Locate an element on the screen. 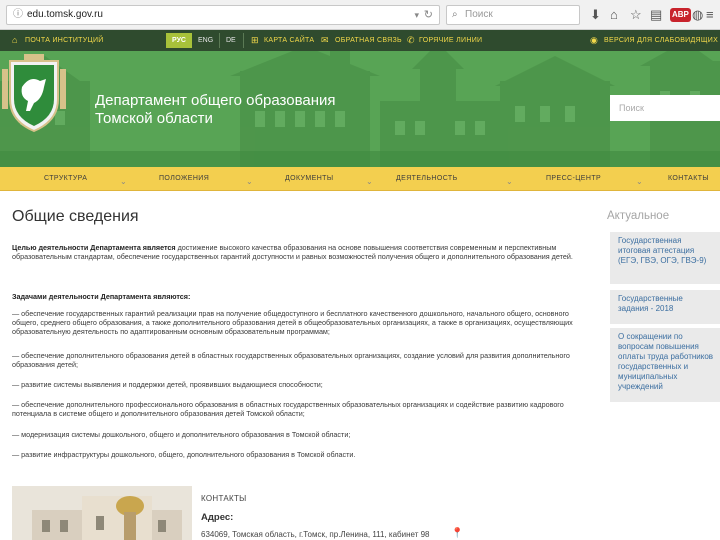  bookmark-star-icon: ☆ is located at coordinates (636, 15).